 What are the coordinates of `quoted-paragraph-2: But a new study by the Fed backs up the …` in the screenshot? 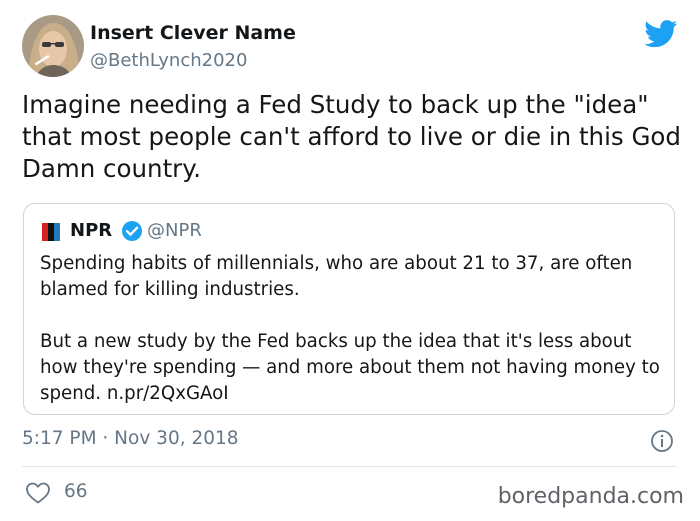 It's located at (350, 367).